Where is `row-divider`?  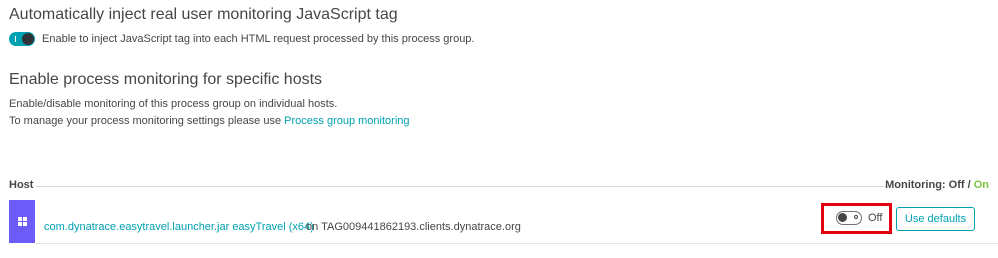
row-divider is located at coordinates (517, 243).